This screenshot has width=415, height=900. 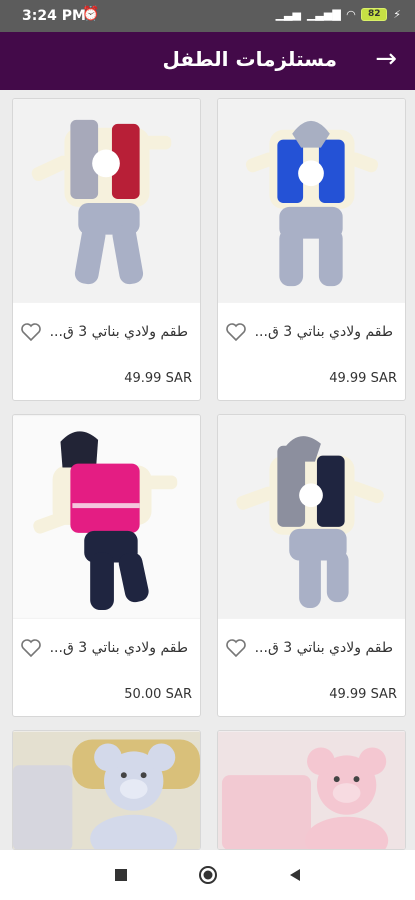 What do you see at coordinates (351, 14) in the screenshot?
I see `wifi-icon: ◠` at bounding box center [351, 14].